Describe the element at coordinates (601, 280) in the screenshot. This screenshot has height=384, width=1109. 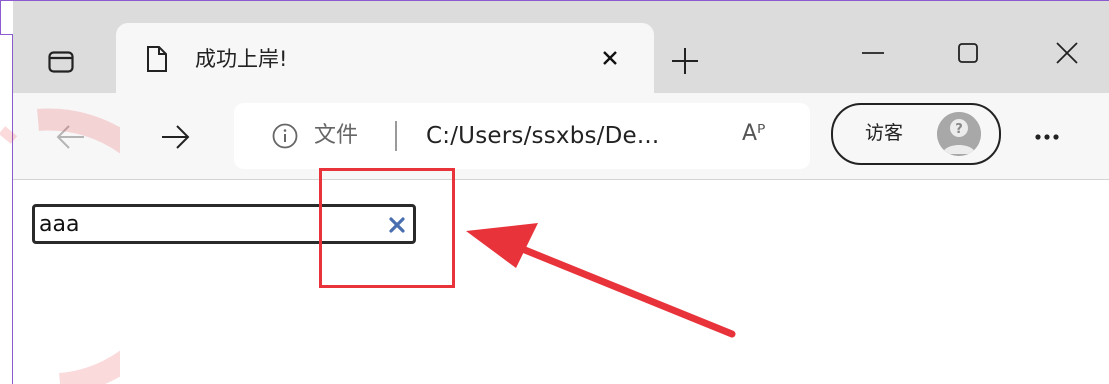
I see `annotation-arrow` at that location.